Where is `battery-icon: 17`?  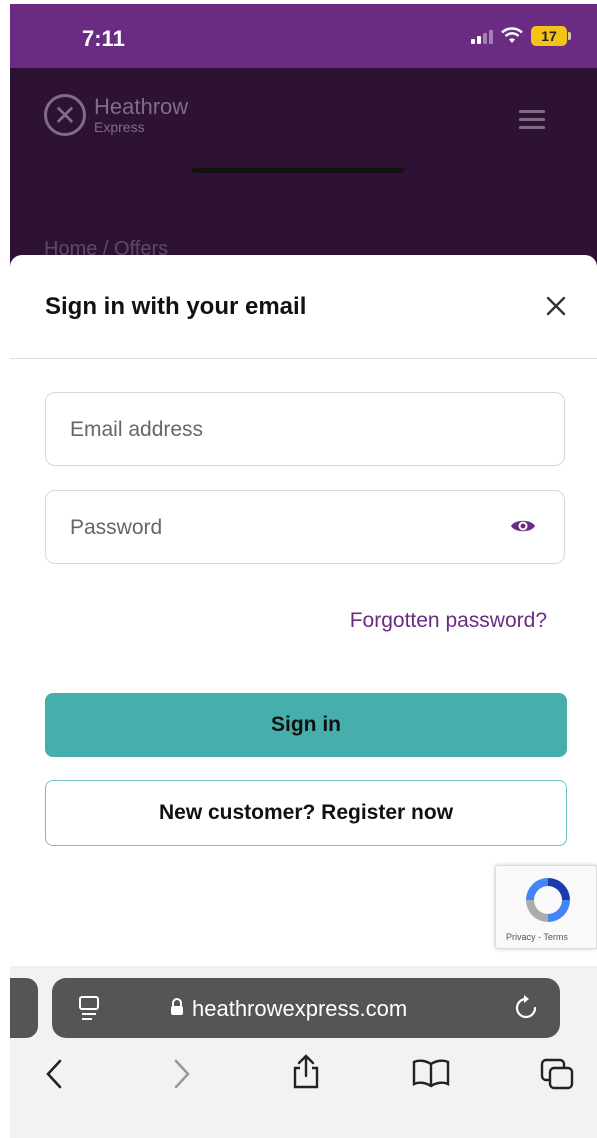
battery-icon: 17 is located at coordinates (551, 36).